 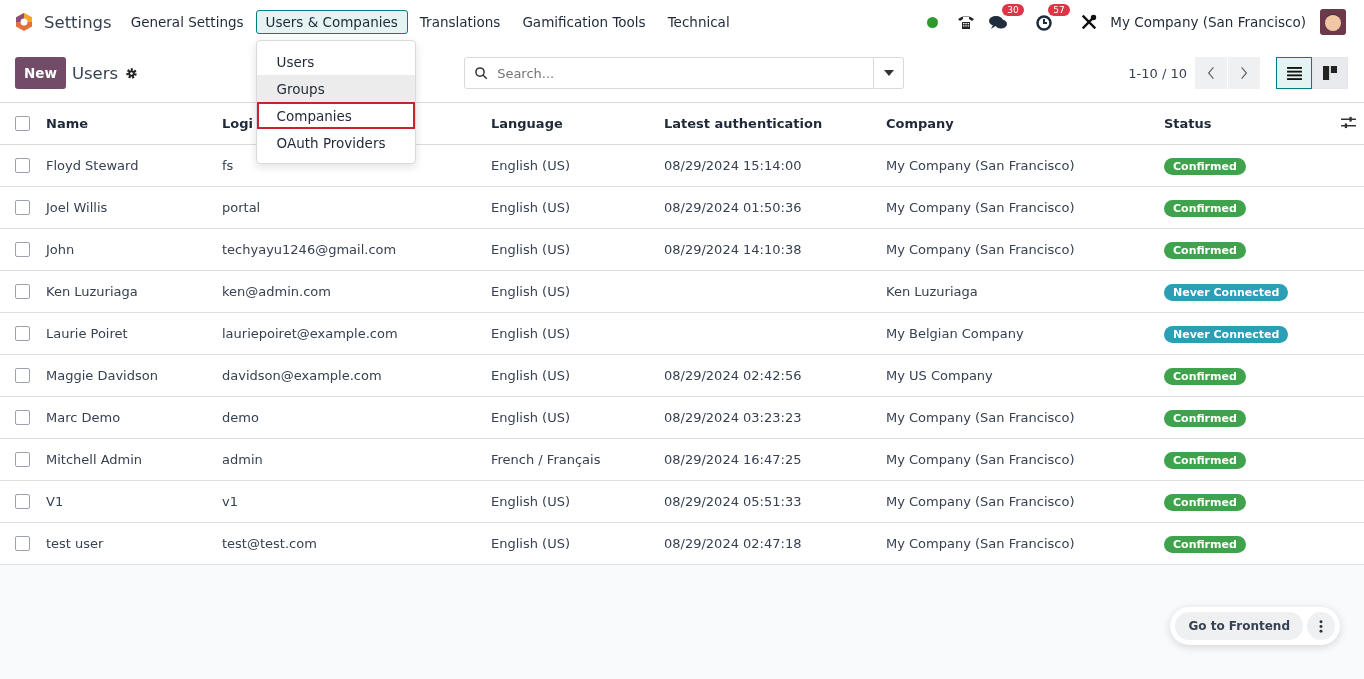 What do you see at coordinates (22, 123) in the screenshot?
I see `select-all-checkbox` at bounding box center [22, 123].